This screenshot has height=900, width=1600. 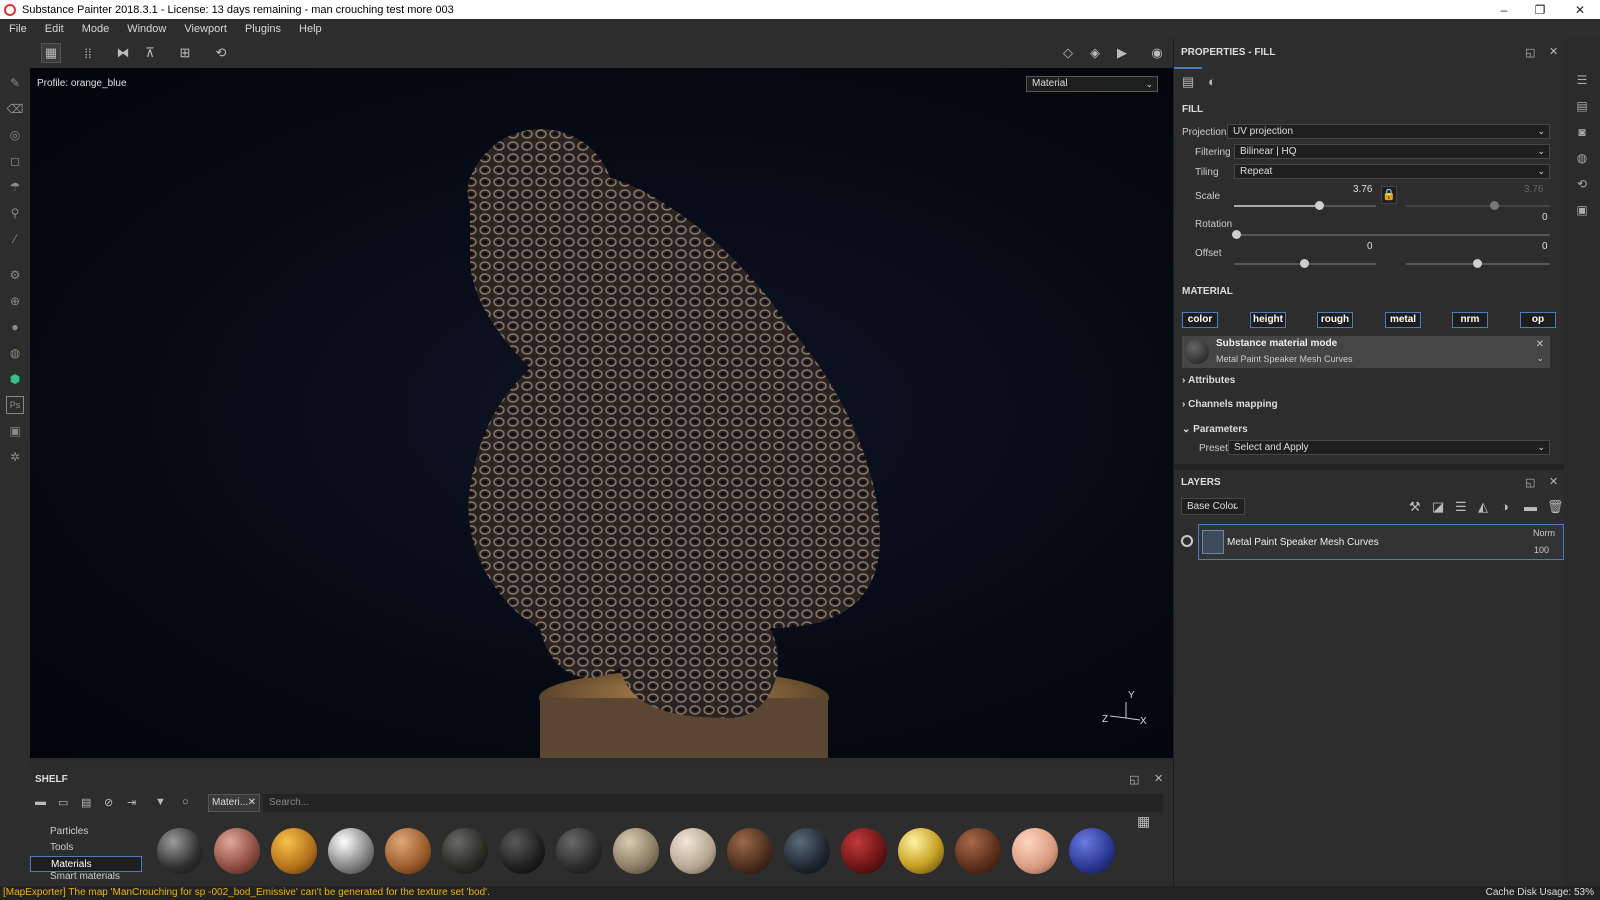 I want to click on 3d-cube-icon: ◈, so click(x=1095, y=53).